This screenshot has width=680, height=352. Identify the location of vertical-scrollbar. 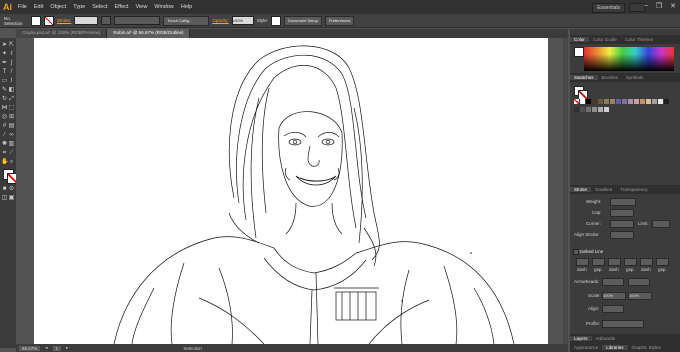
(565, 191).